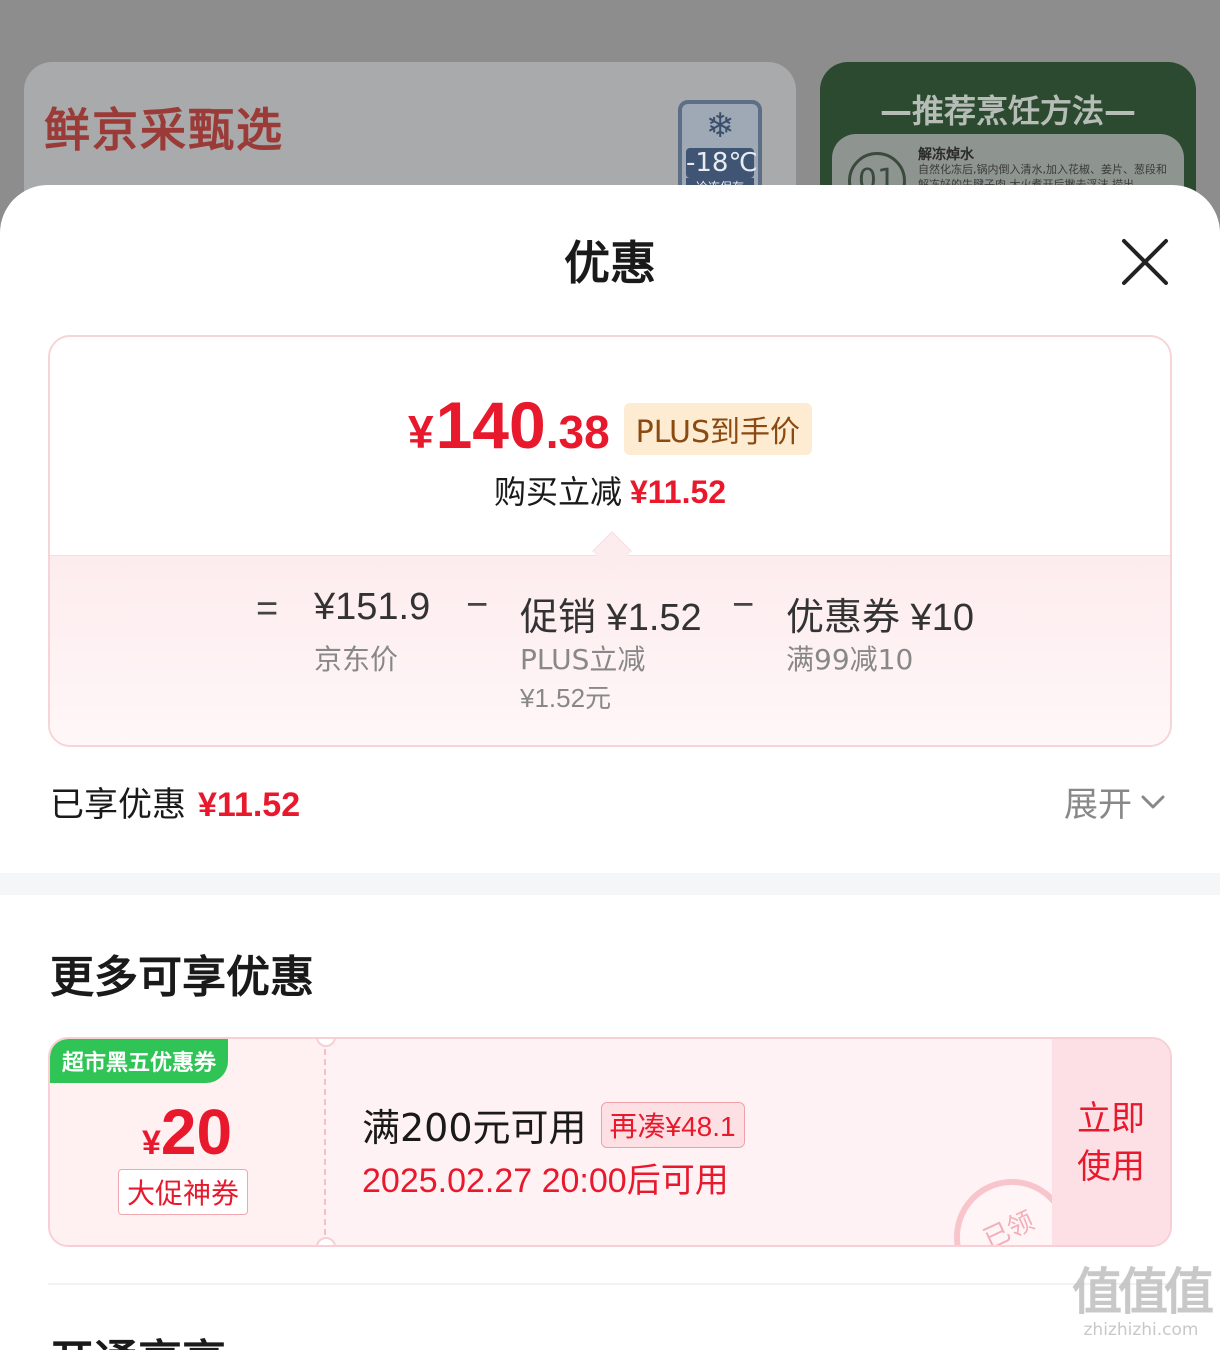  I want to click on coupon-condition: 满200元可用 再凑¥48.1, so click(553, 1124).